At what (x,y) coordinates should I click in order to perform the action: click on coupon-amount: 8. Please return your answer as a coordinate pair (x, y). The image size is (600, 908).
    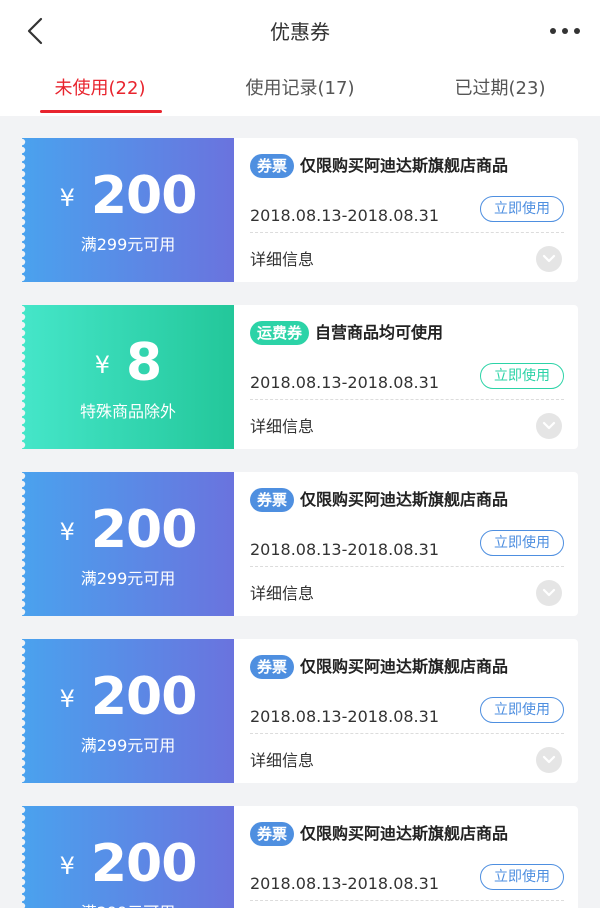
    Looking at the image, I should click on (144, 363).